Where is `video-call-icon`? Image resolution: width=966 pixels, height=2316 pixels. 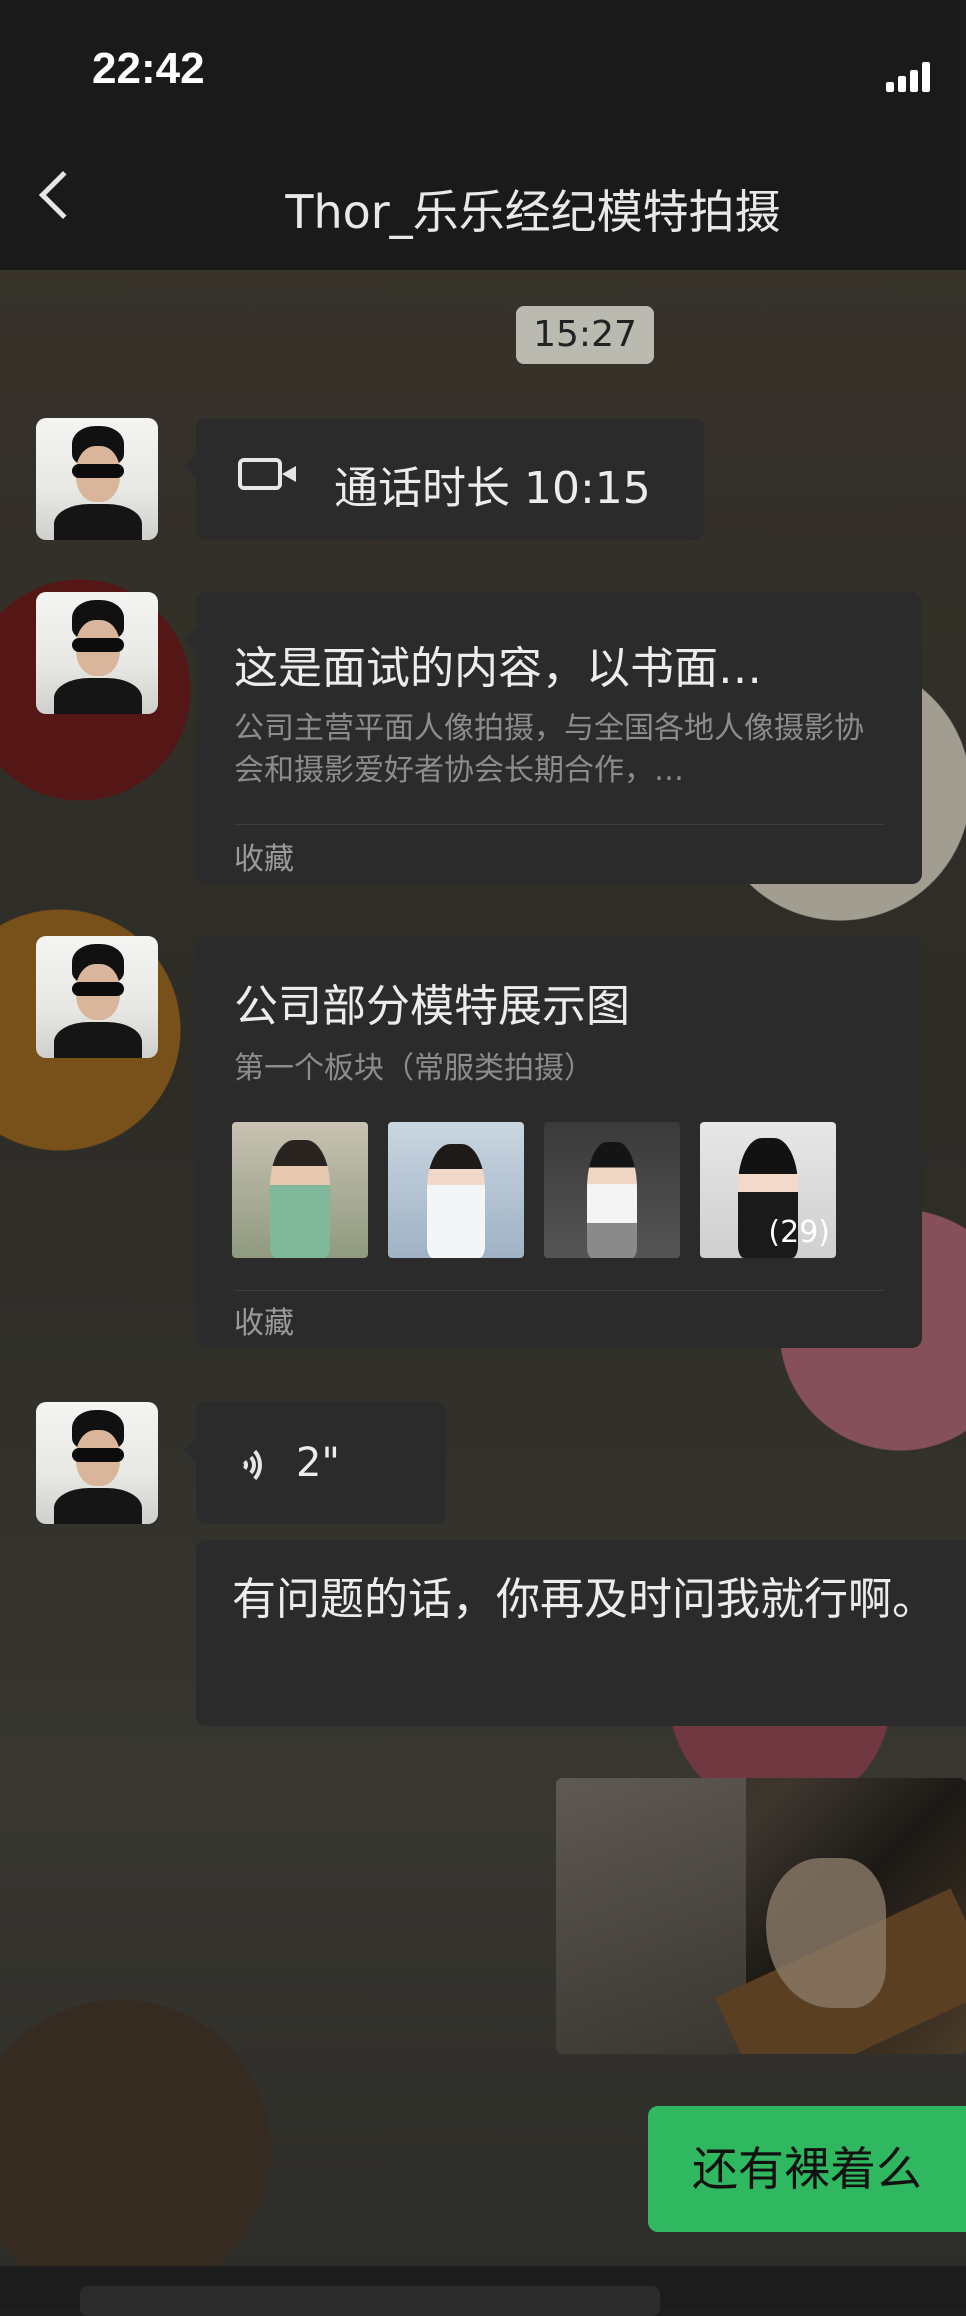 video-call-icon is located at coordinates (267, 474).